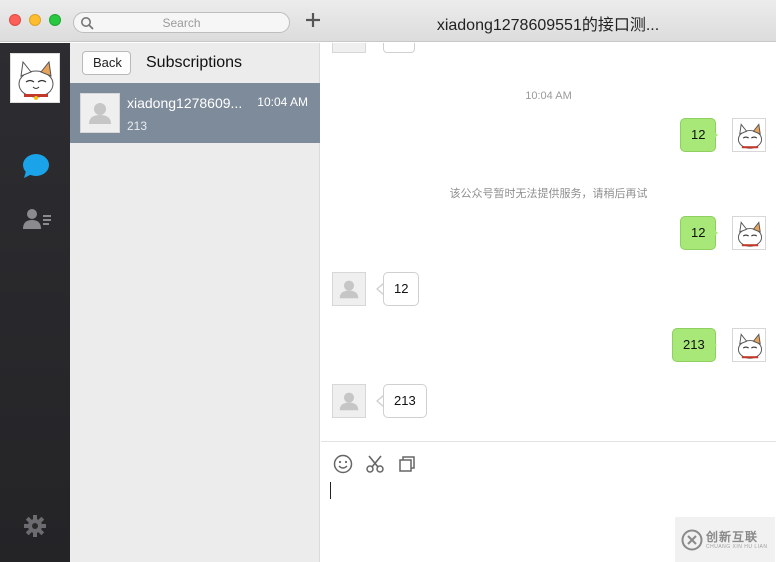  I want to click on conversation-time: 10:04 AM, so click(282, 102).